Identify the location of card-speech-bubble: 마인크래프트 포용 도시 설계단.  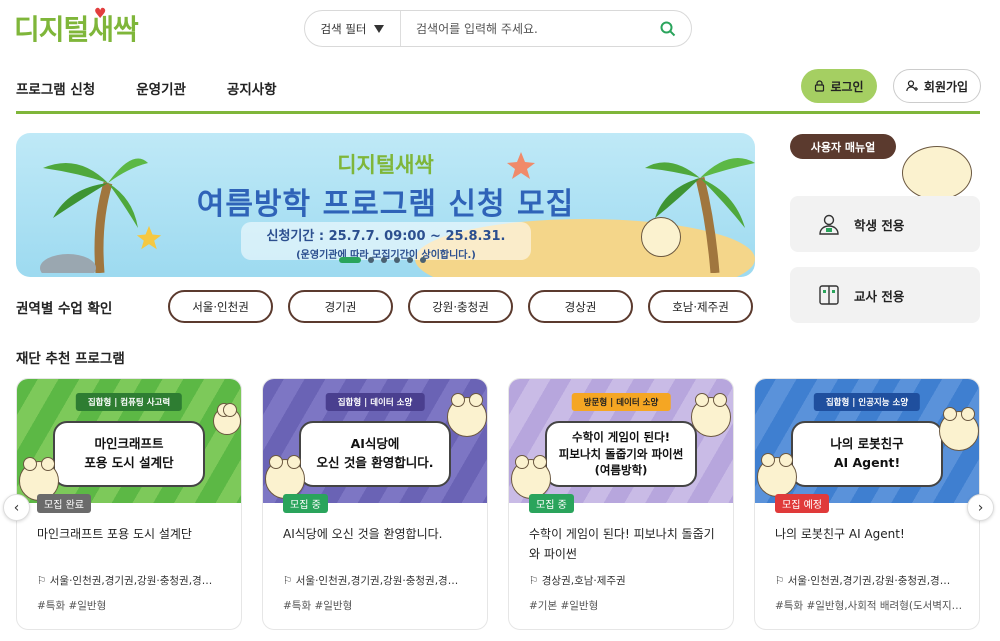
(129, 454).